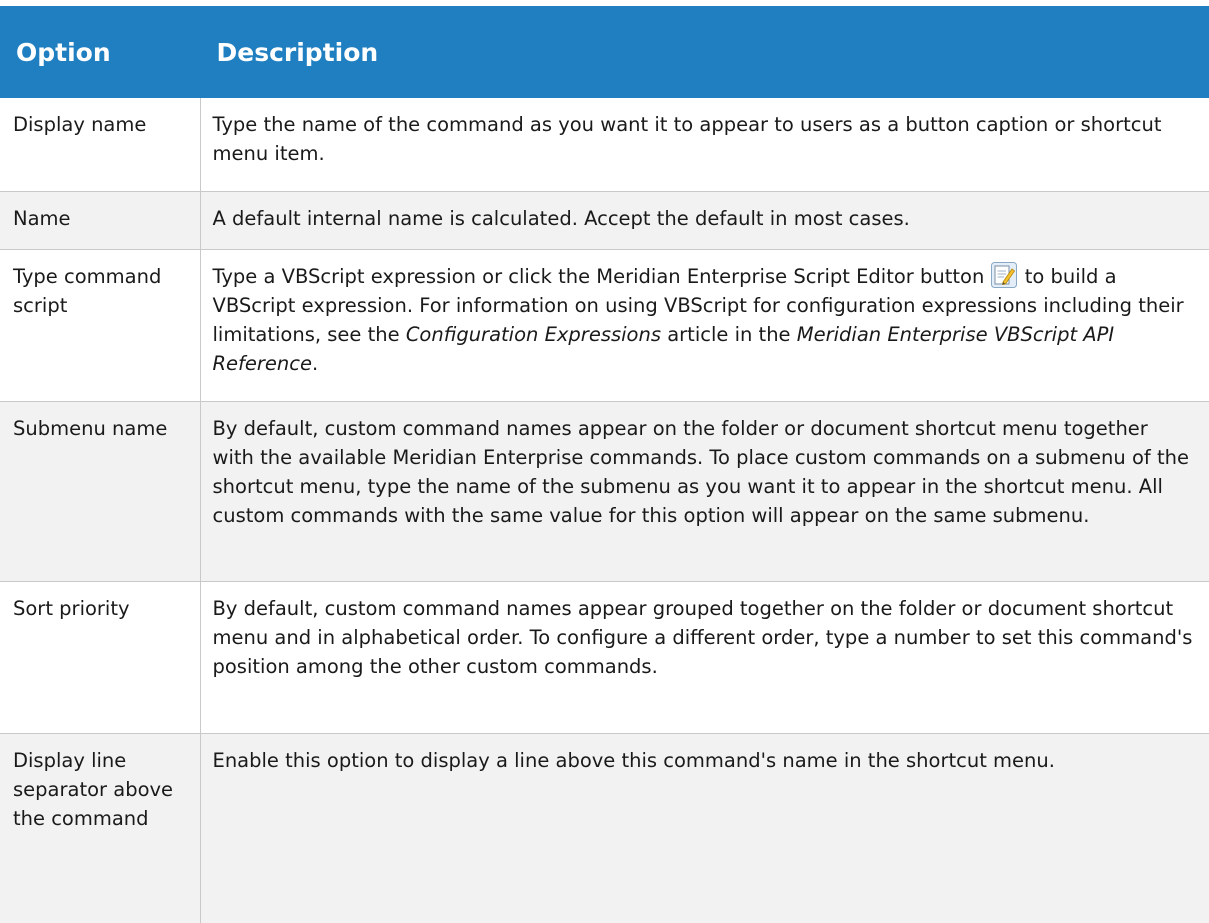 The height and width of the screenshot is (923, 1209). What do you see at coordinates (729, 334) in the screenshot?
I see `description-text: article in the` at bounding box center [729, 334].